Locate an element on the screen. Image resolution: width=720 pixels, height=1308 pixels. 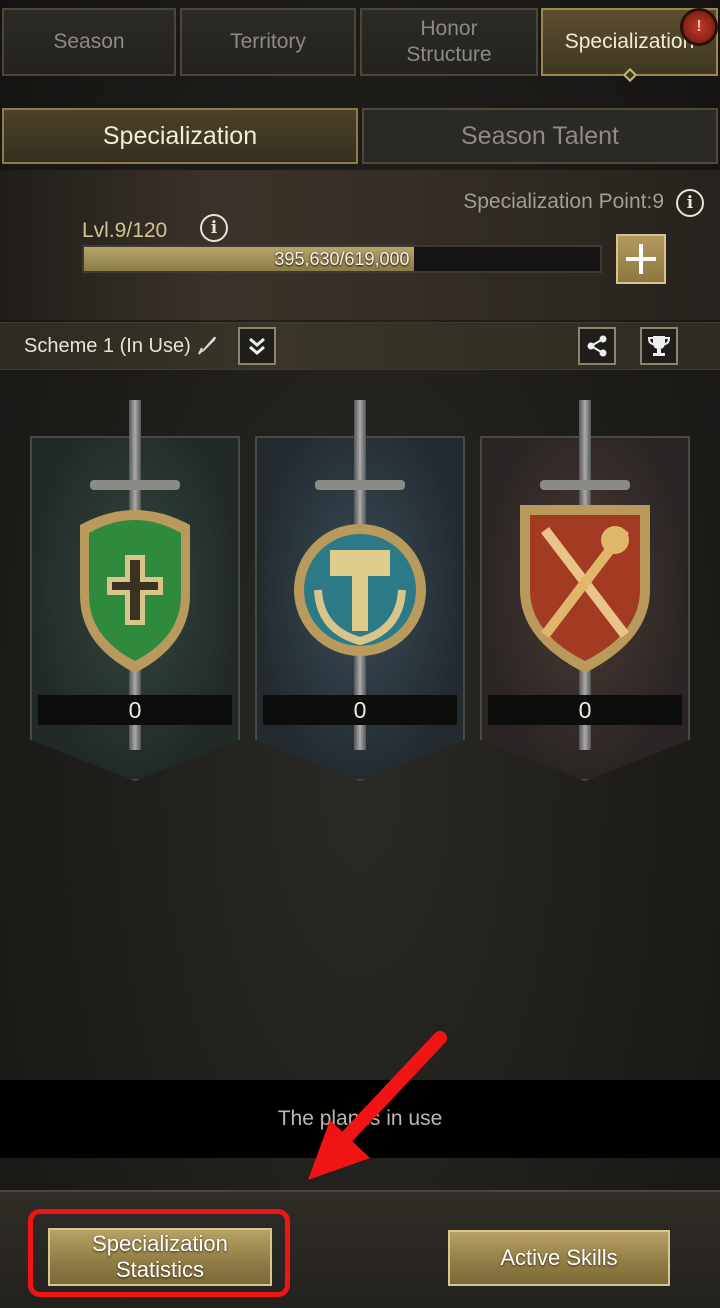
specialization-banner-2: ⚜ ⚜ 0 is located at coordinates (360, 592).